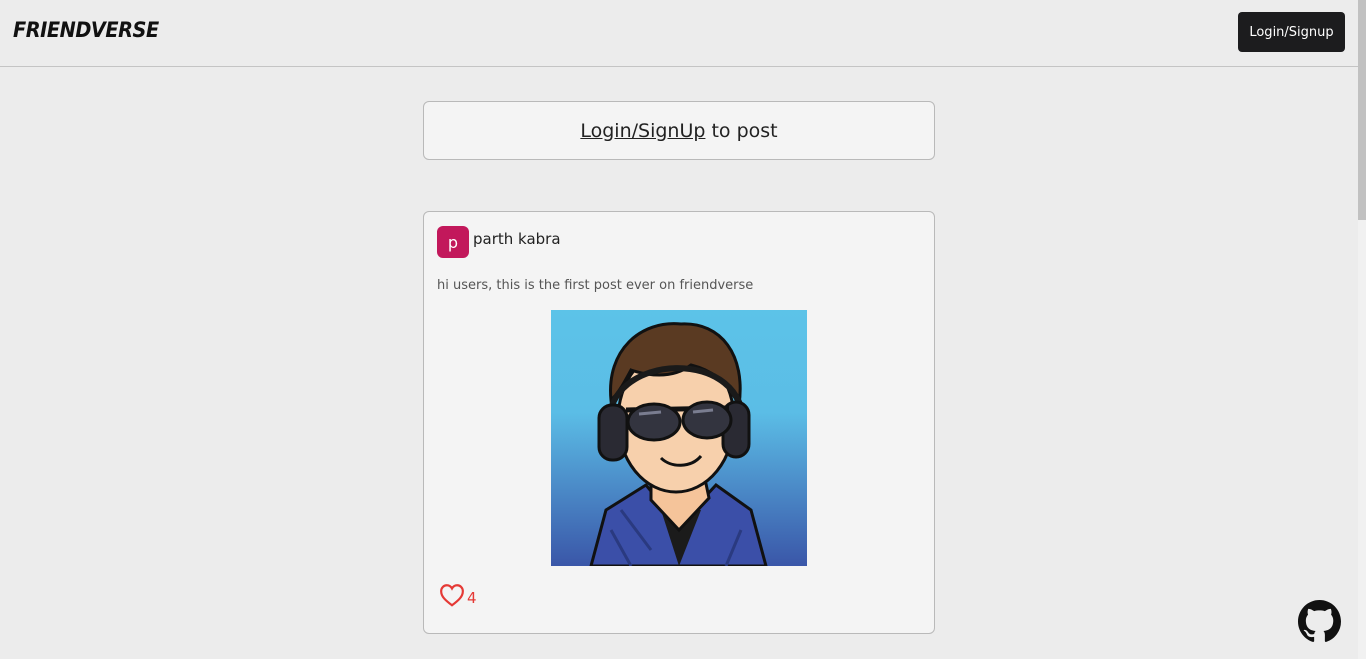 The width and height of the screenshot is (1366, 659). I want to click on post-image, so click(679, 438).